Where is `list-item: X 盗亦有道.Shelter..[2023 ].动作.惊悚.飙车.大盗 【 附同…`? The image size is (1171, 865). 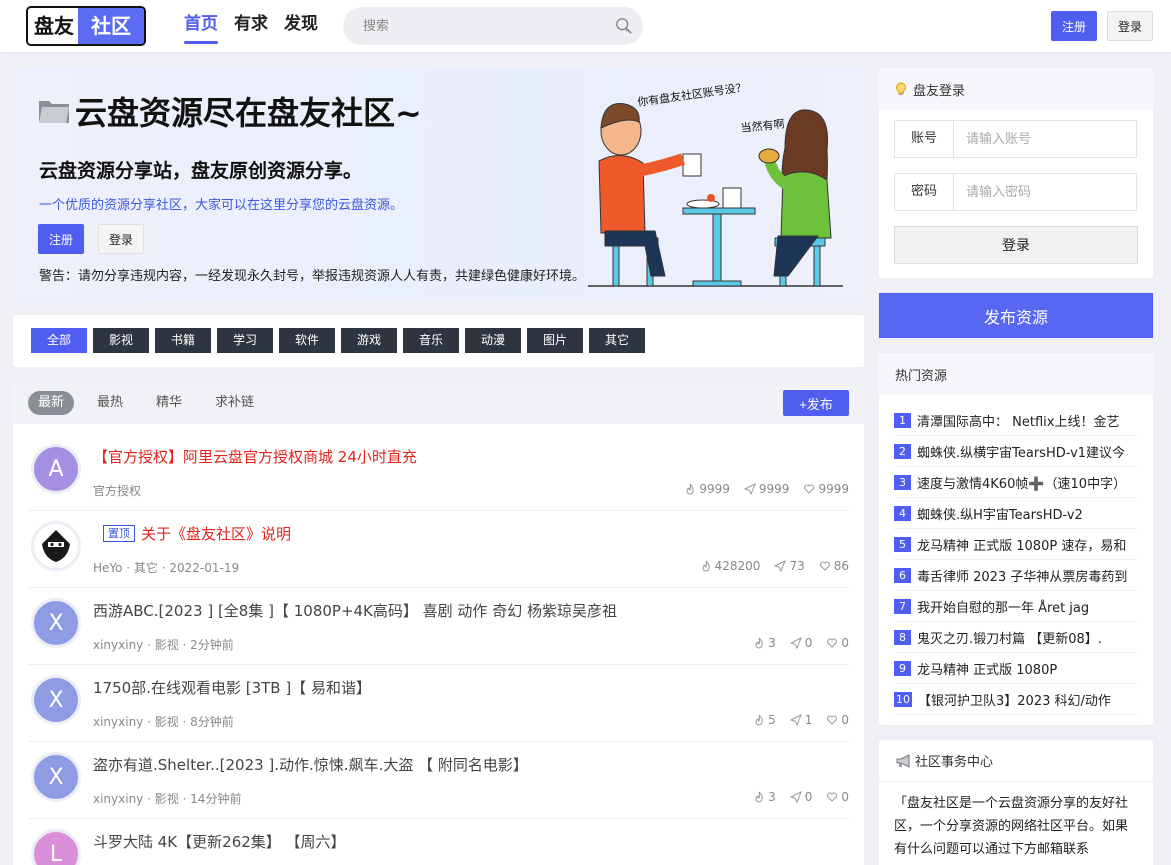
list-item: X 盗亦有道.Shelter..[2023 ].动作.惊悚.飙车.大盗 【 附同… is located at coordinates (438, 780).